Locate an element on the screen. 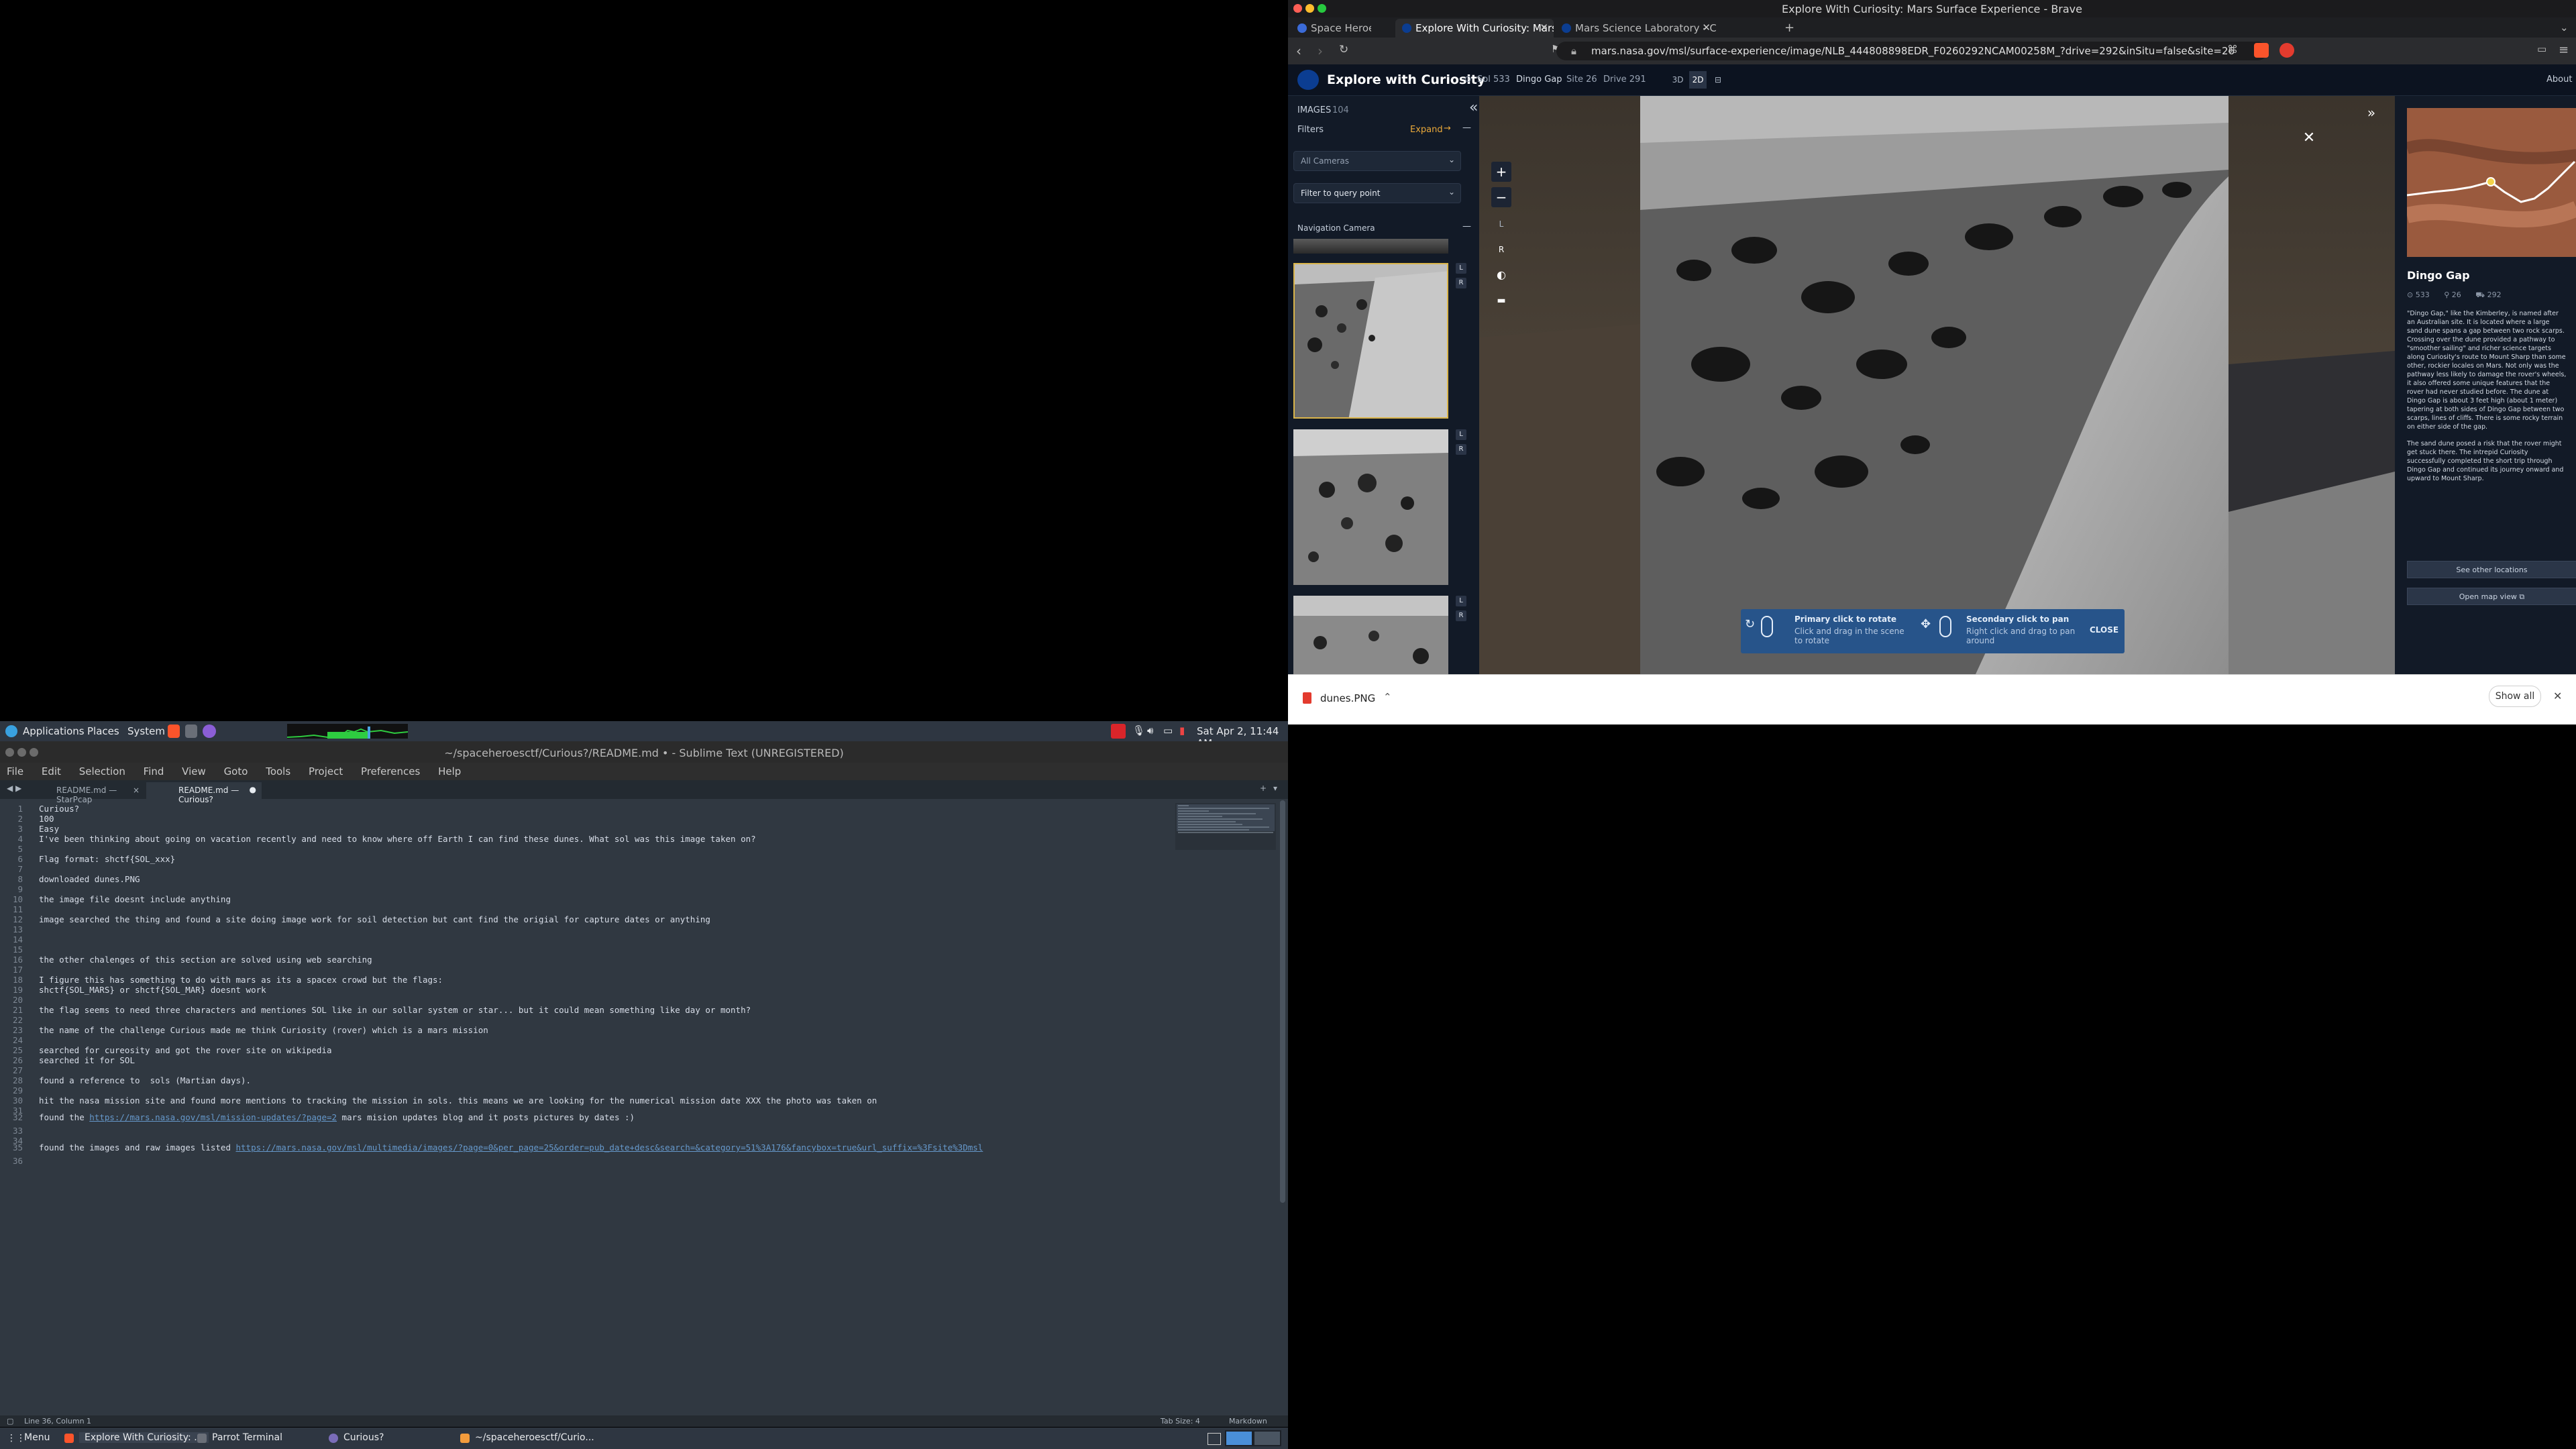  forward-button: › is located at coordinates (1320, 51).